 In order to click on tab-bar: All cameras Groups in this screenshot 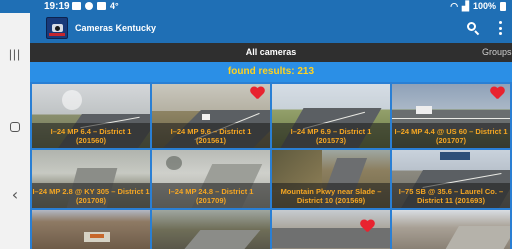, I will do `click(271, 52)`.